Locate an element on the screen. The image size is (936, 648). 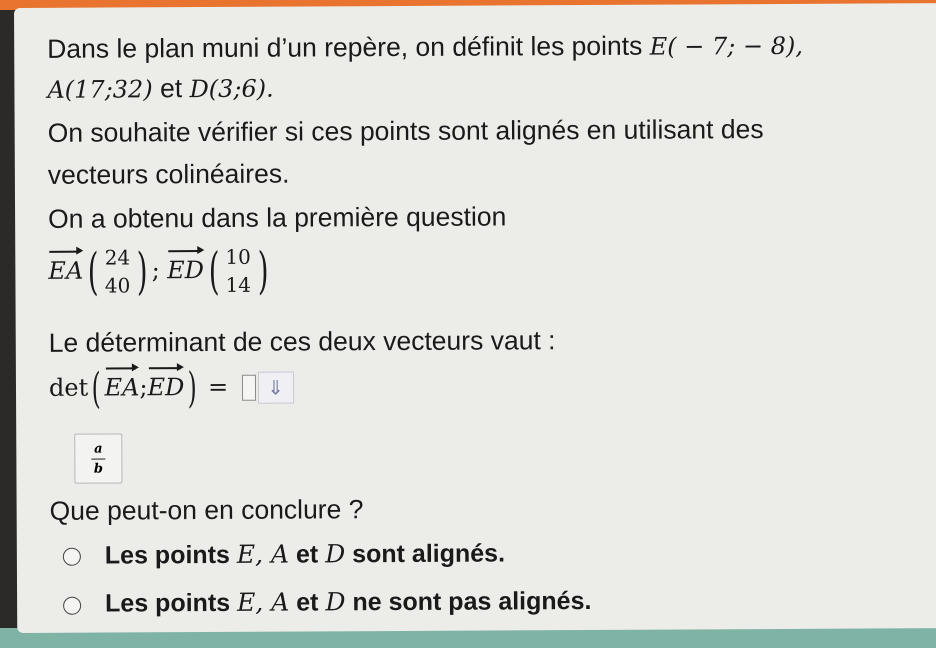
fraction-button: a b is located at coordinates (98, 458).